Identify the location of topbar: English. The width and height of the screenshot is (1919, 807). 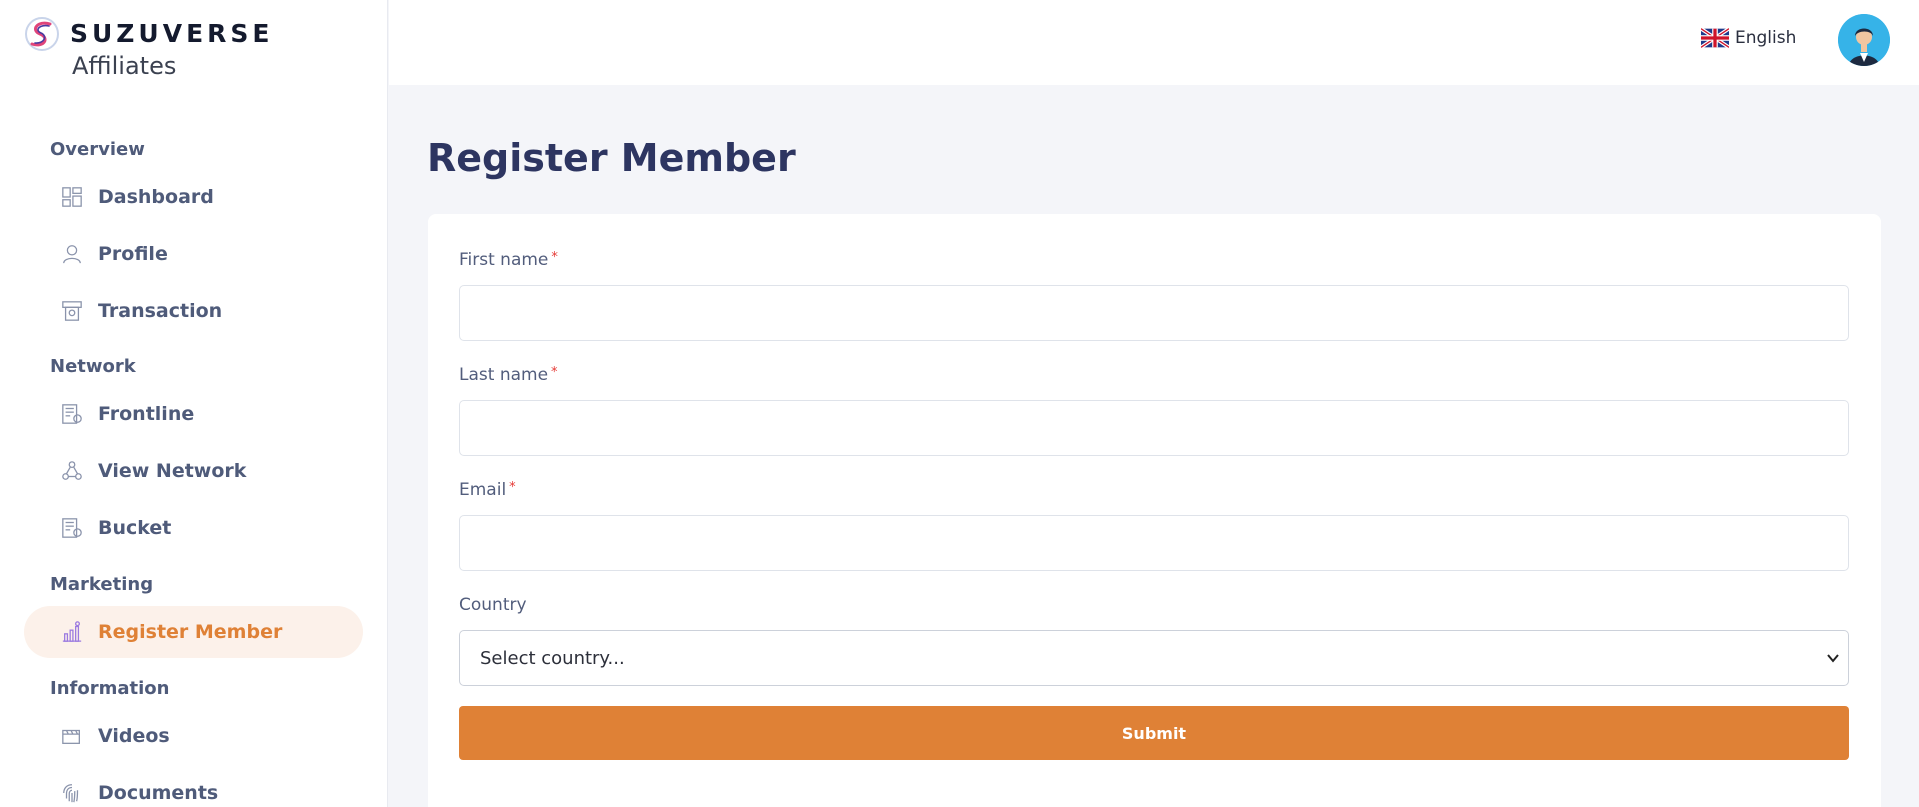
(1154, 42).